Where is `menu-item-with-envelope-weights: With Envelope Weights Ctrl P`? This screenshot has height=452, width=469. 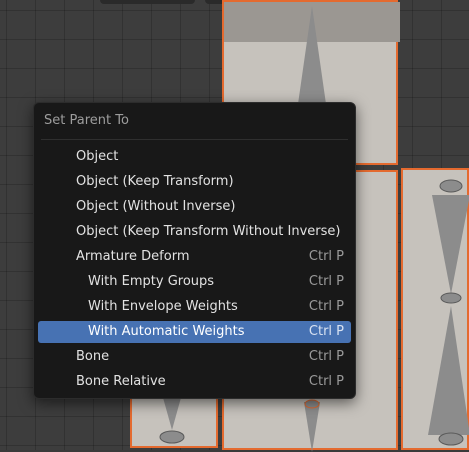
menu-item-with-envelope-weights: With Envelope Weights Ctrl P is located at coordinates (194, 307).